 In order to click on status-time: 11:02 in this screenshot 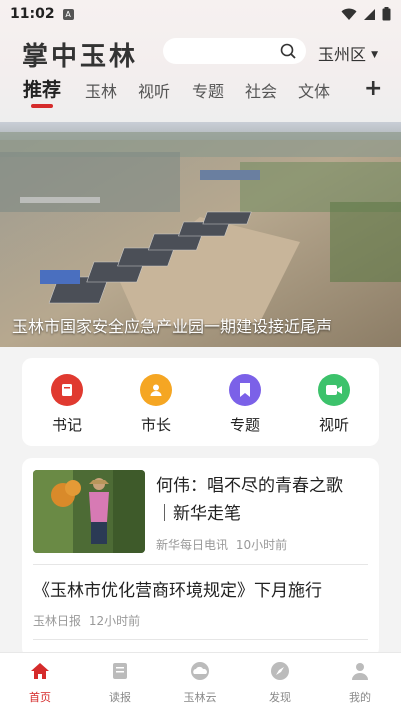, I will do `click(32, 14)`.